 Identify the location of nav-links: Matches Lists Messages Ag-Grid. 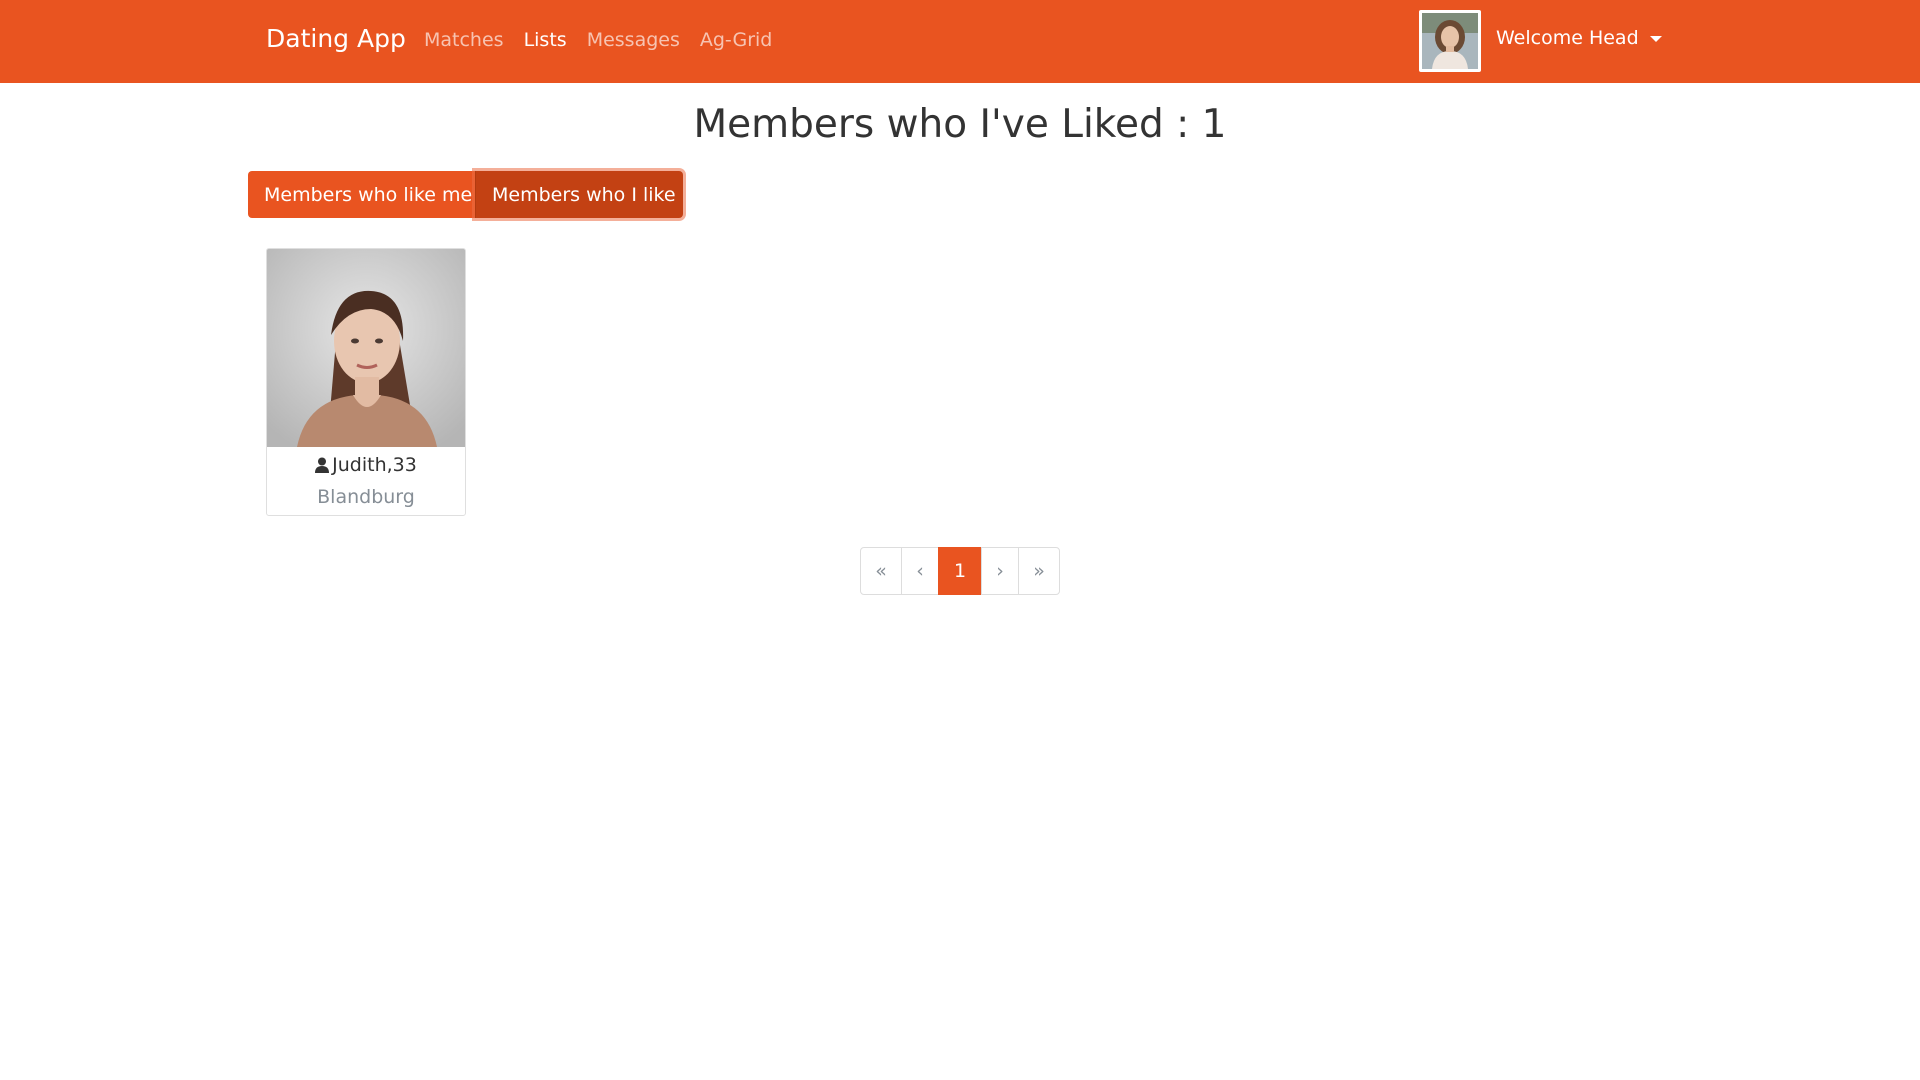
(598, 40).